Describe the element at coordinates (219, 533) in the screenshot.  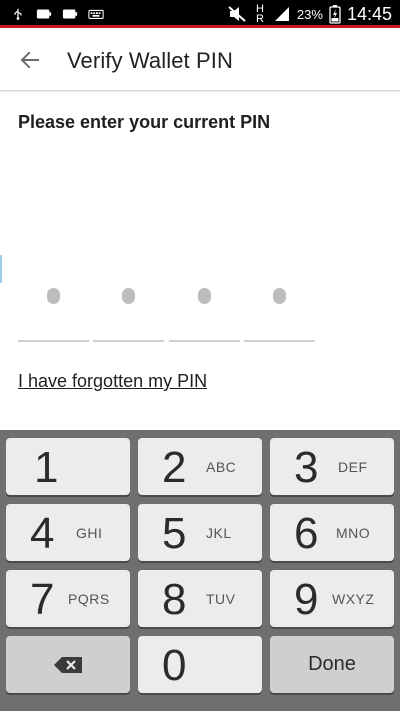
I see `key-letters: JKL` at that location.